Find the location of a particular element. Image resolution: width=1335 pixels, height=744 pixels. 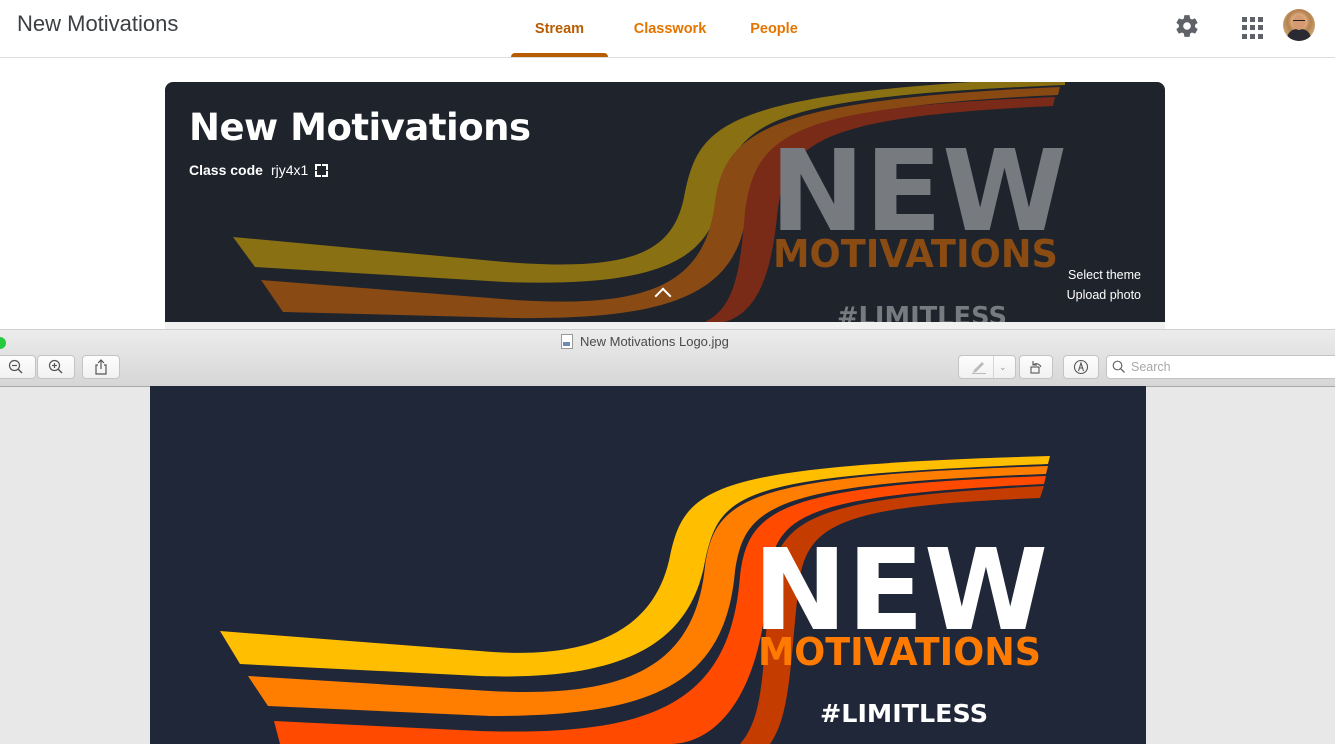

select-theme-link: Select theme is located at coordinates (1104, 275).